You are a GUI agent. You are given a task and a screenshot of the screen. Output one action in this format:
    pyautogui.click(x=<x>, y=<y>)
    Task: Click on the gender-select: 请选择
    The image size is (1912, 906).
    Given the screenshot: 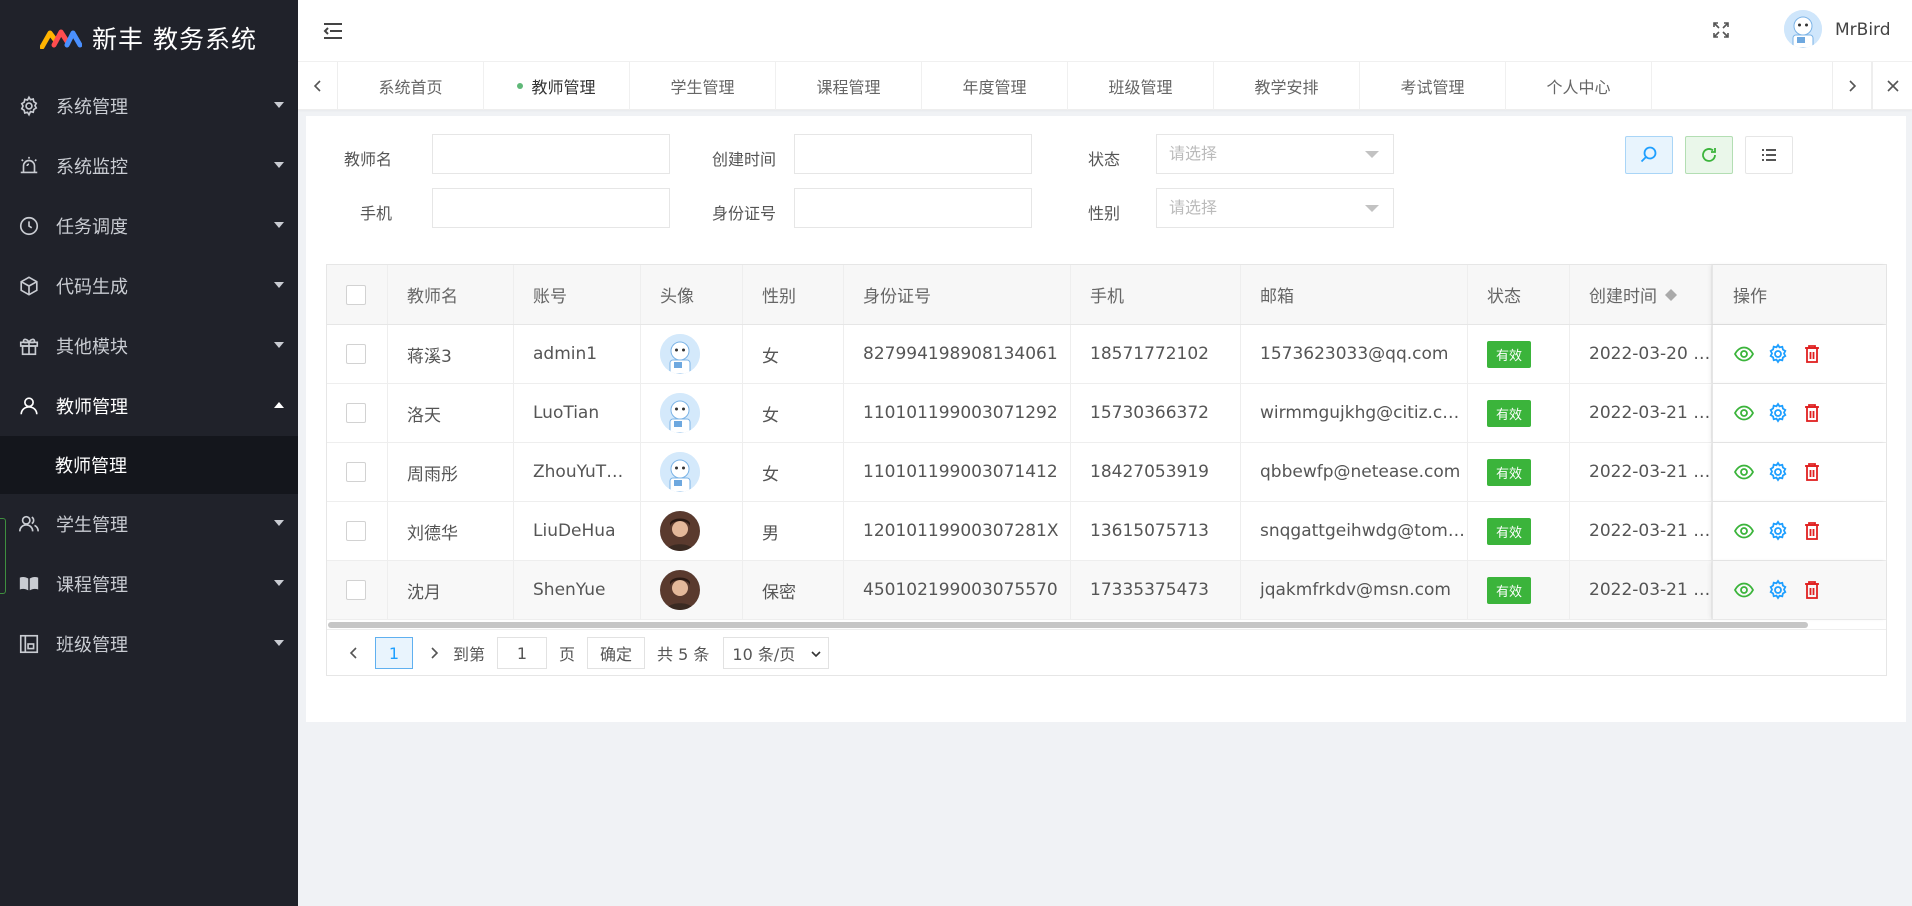 What is the action you would take?
    pyautogui.click(x=1275, y=208)
    